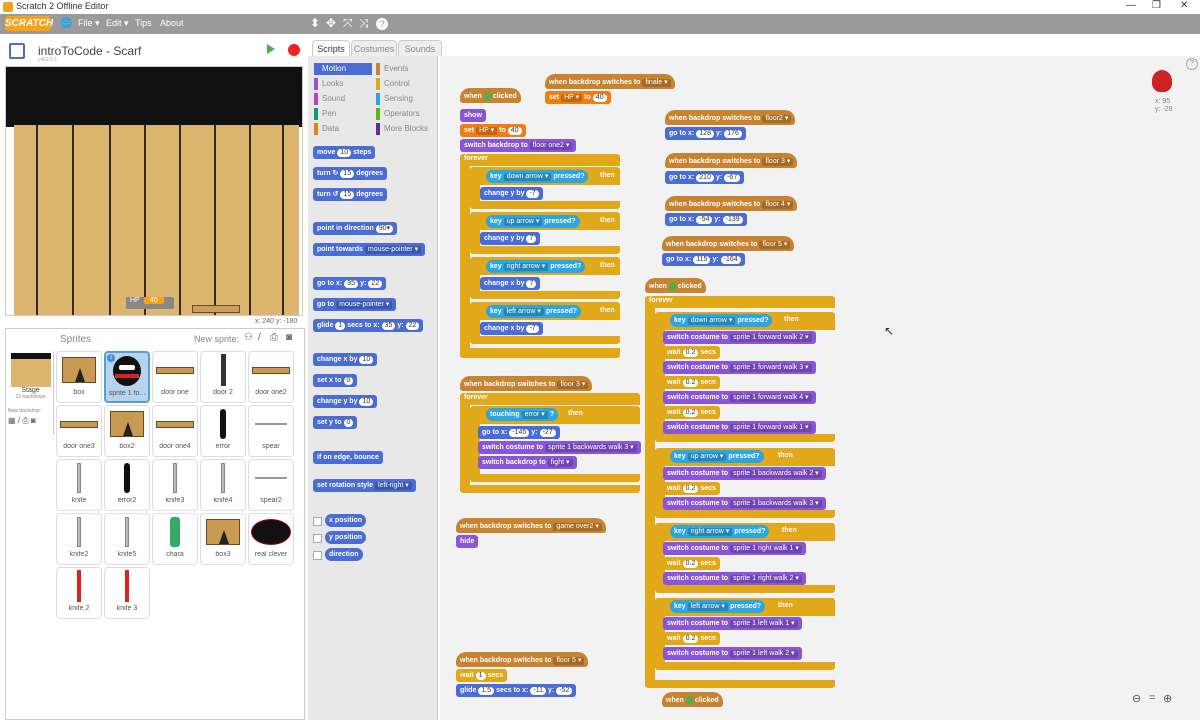 The width and height of the screenshot is (1200, 720). Describe the element at coordinates (331, 48) in the screenshot. I see `tab-scripts: Scripts` at that location.